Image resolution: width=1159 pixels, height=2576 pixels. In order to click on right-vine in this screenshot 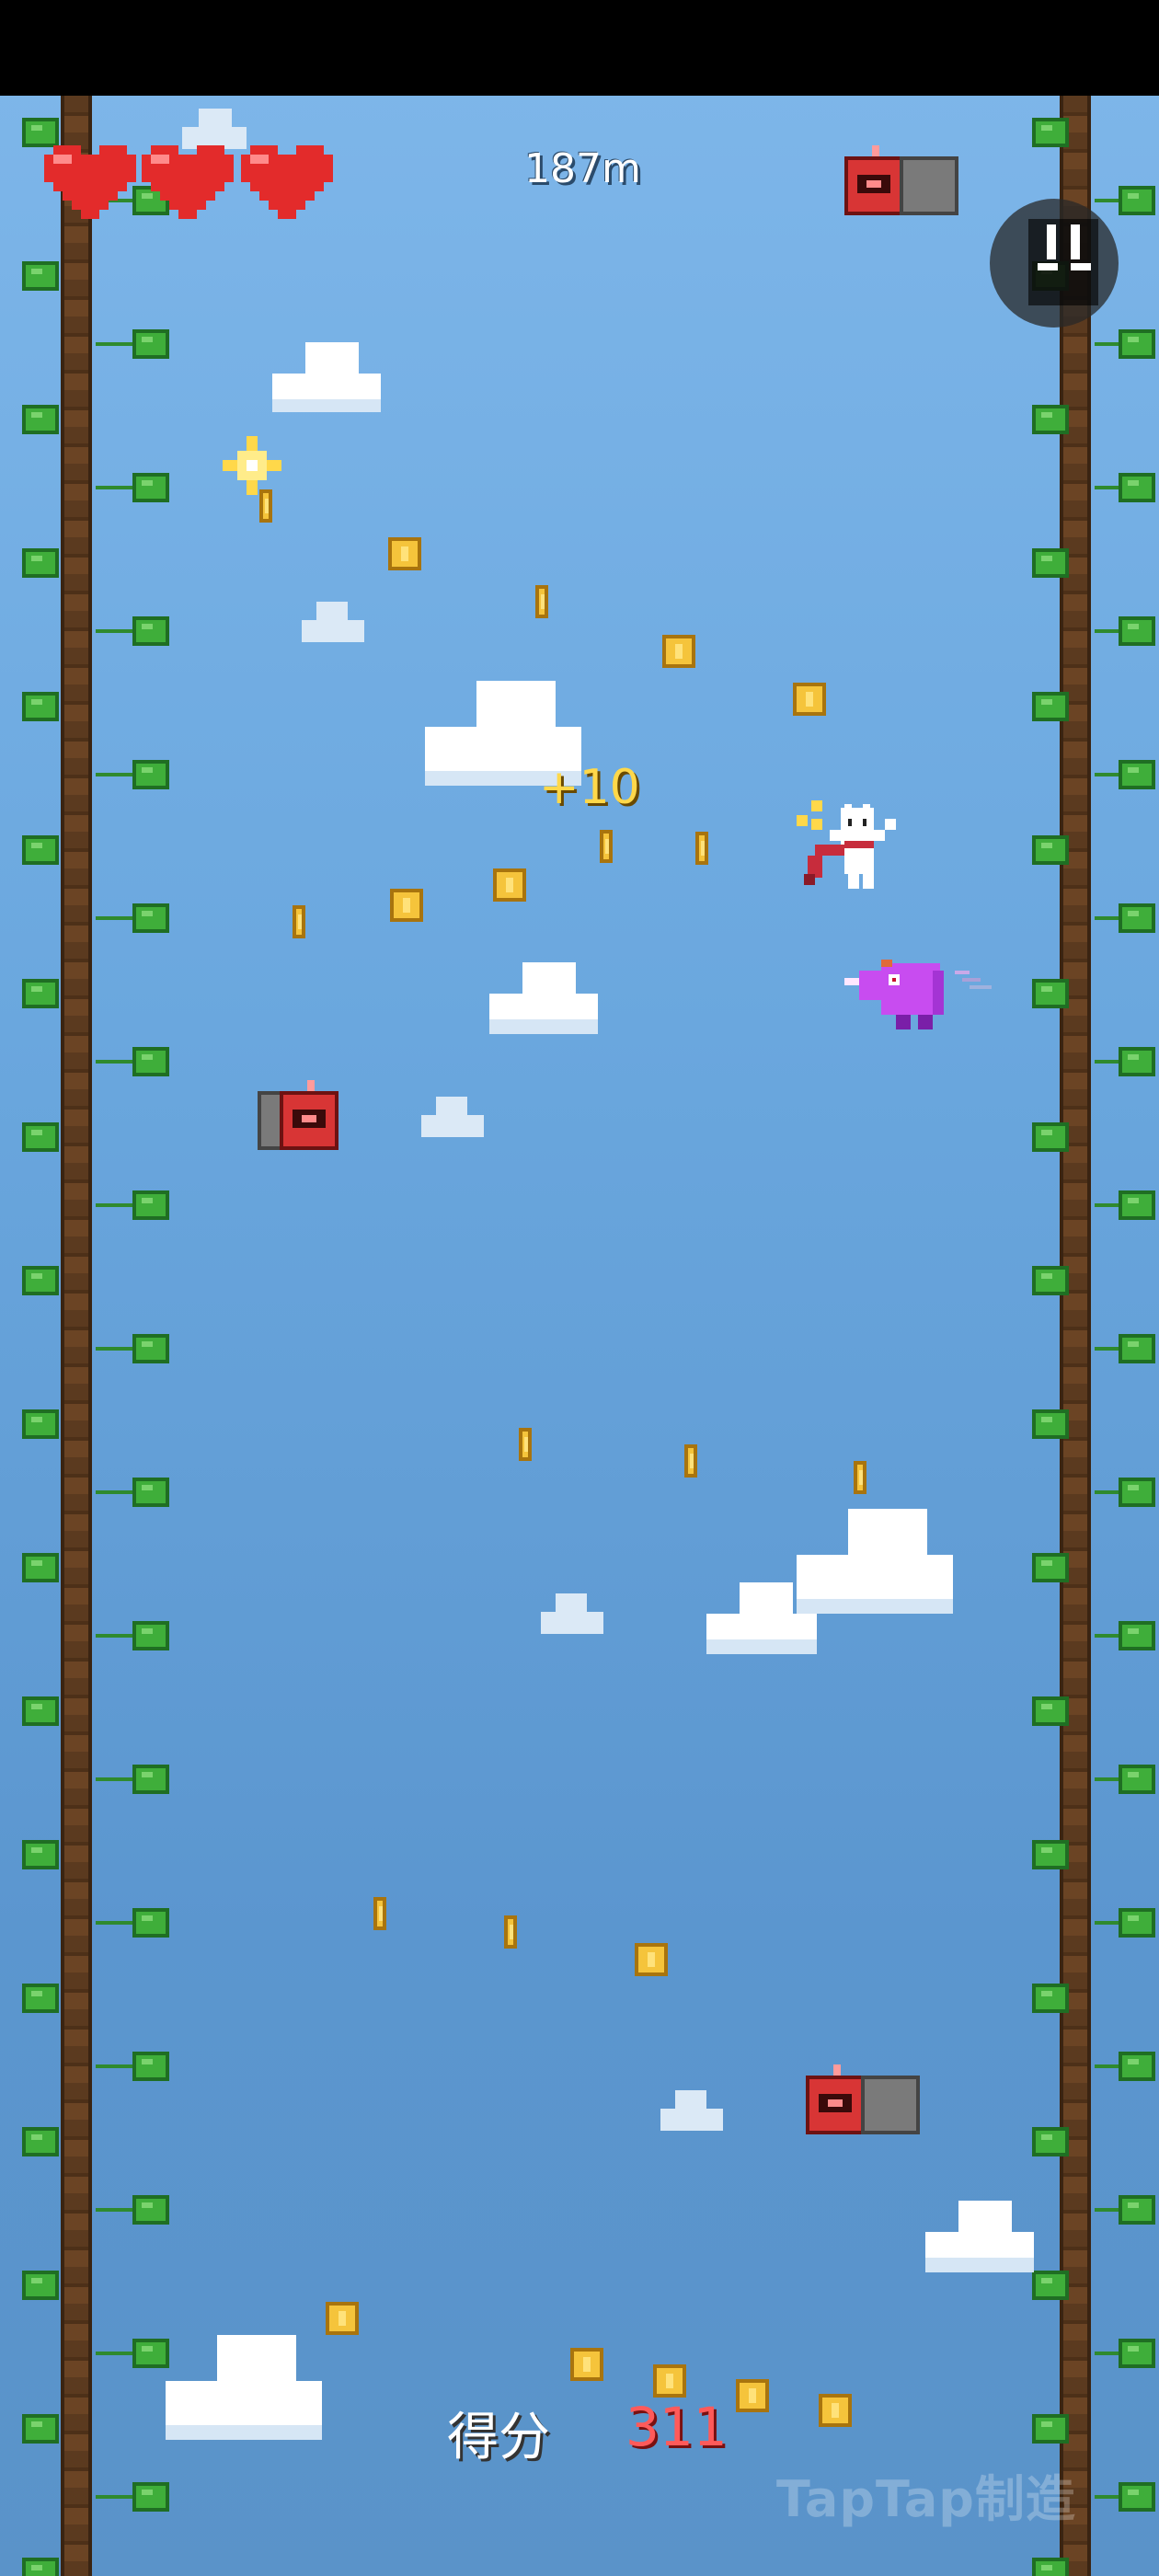, I will do `click(1075, 1336)`.